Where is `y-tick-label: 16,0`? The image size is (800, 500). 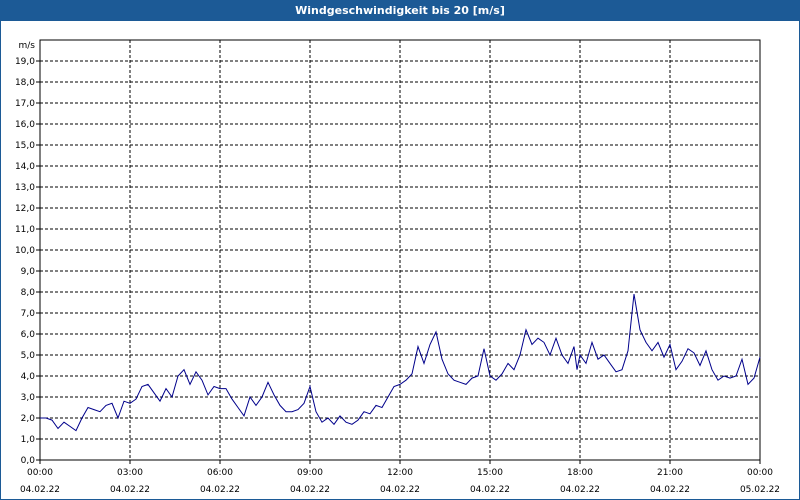
y-tick-label: 16,0 is located at coordinates (25, 125).